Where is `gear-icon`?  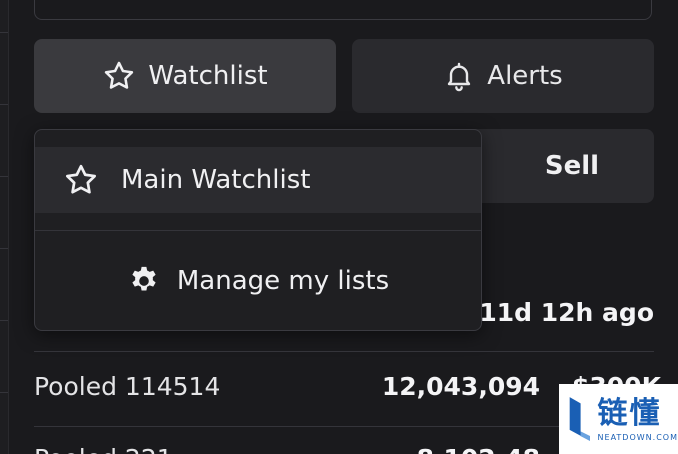 gear-icon is located at coordinates (144, 278).